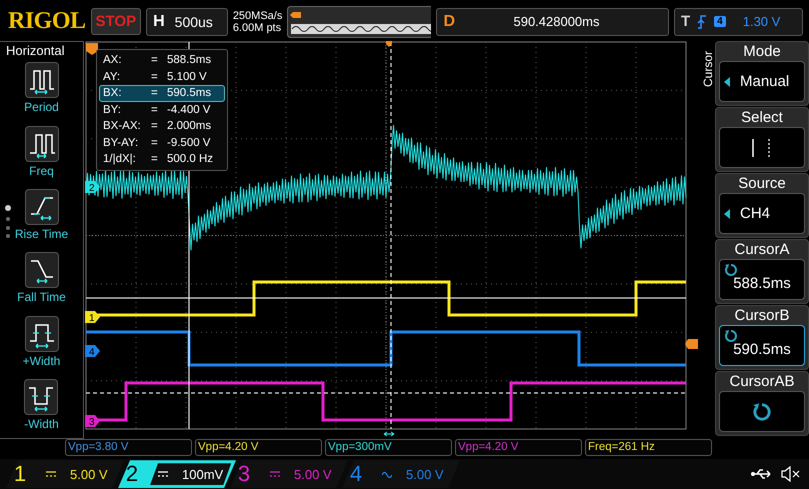 The image size is (809, 489). I want to click on usb-icon, so click(762, 474).